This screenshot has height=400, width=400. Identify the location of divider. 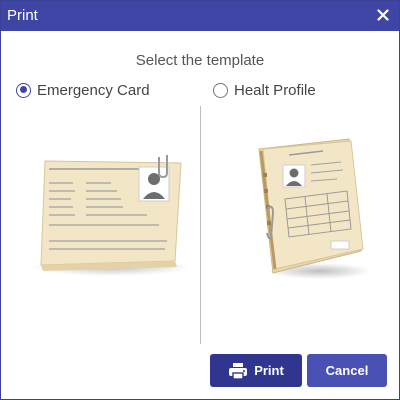
(200, 225).